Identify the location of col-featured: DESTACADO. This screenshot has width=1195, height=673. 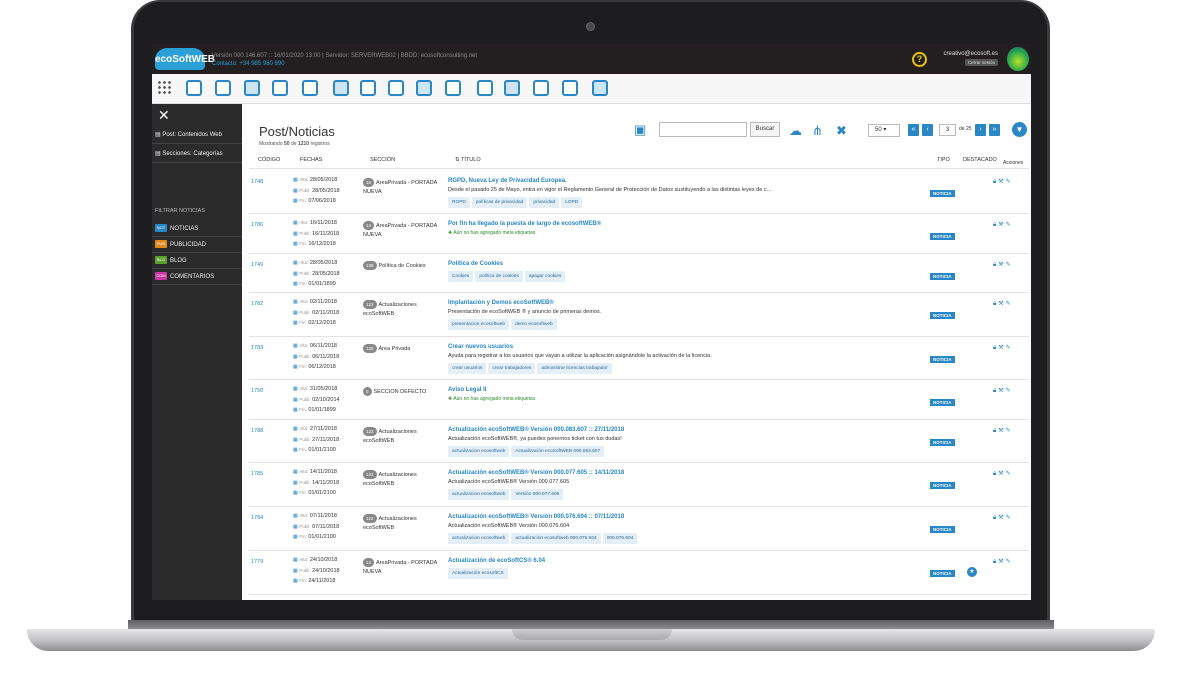
(980, 160).